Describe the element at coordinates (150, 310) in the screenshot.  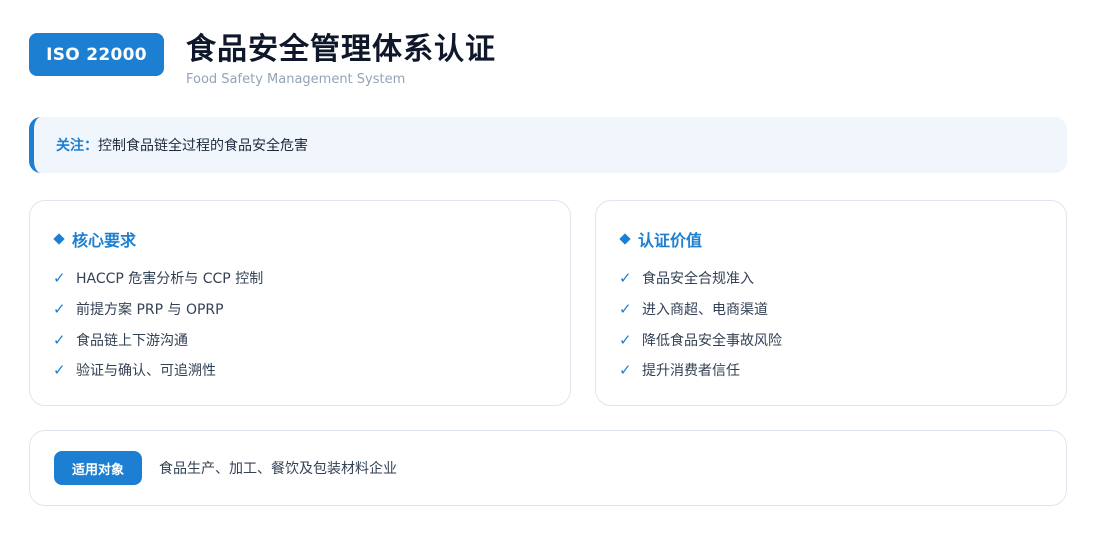
I see `list-item-label: 前提方案 PRP 与 OPRP` at that location.